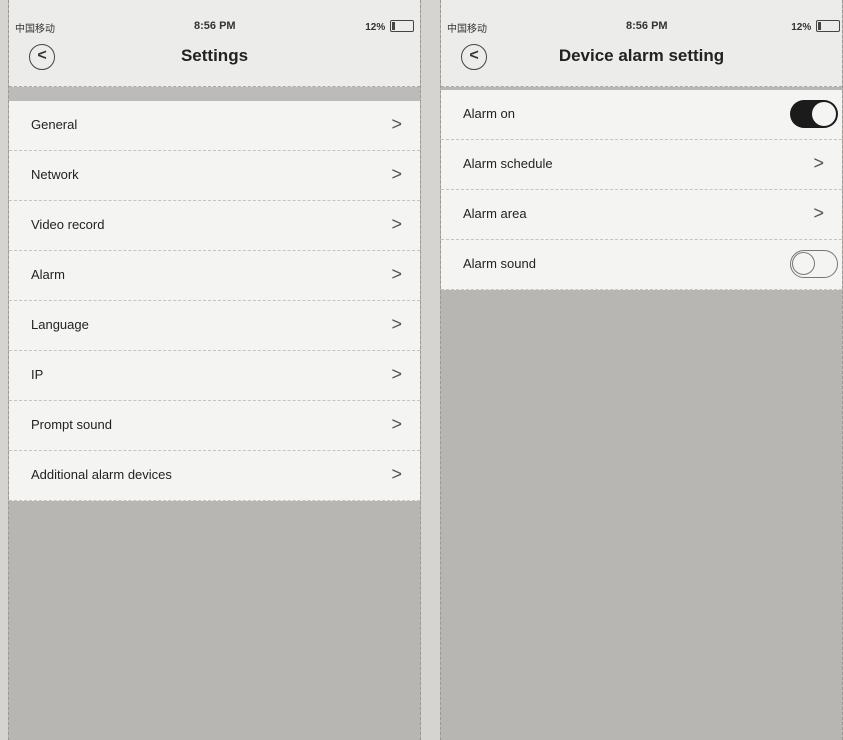 This screenshot has height=740, width=843. I want to click on list-item-label: IP, so click(37, 374).